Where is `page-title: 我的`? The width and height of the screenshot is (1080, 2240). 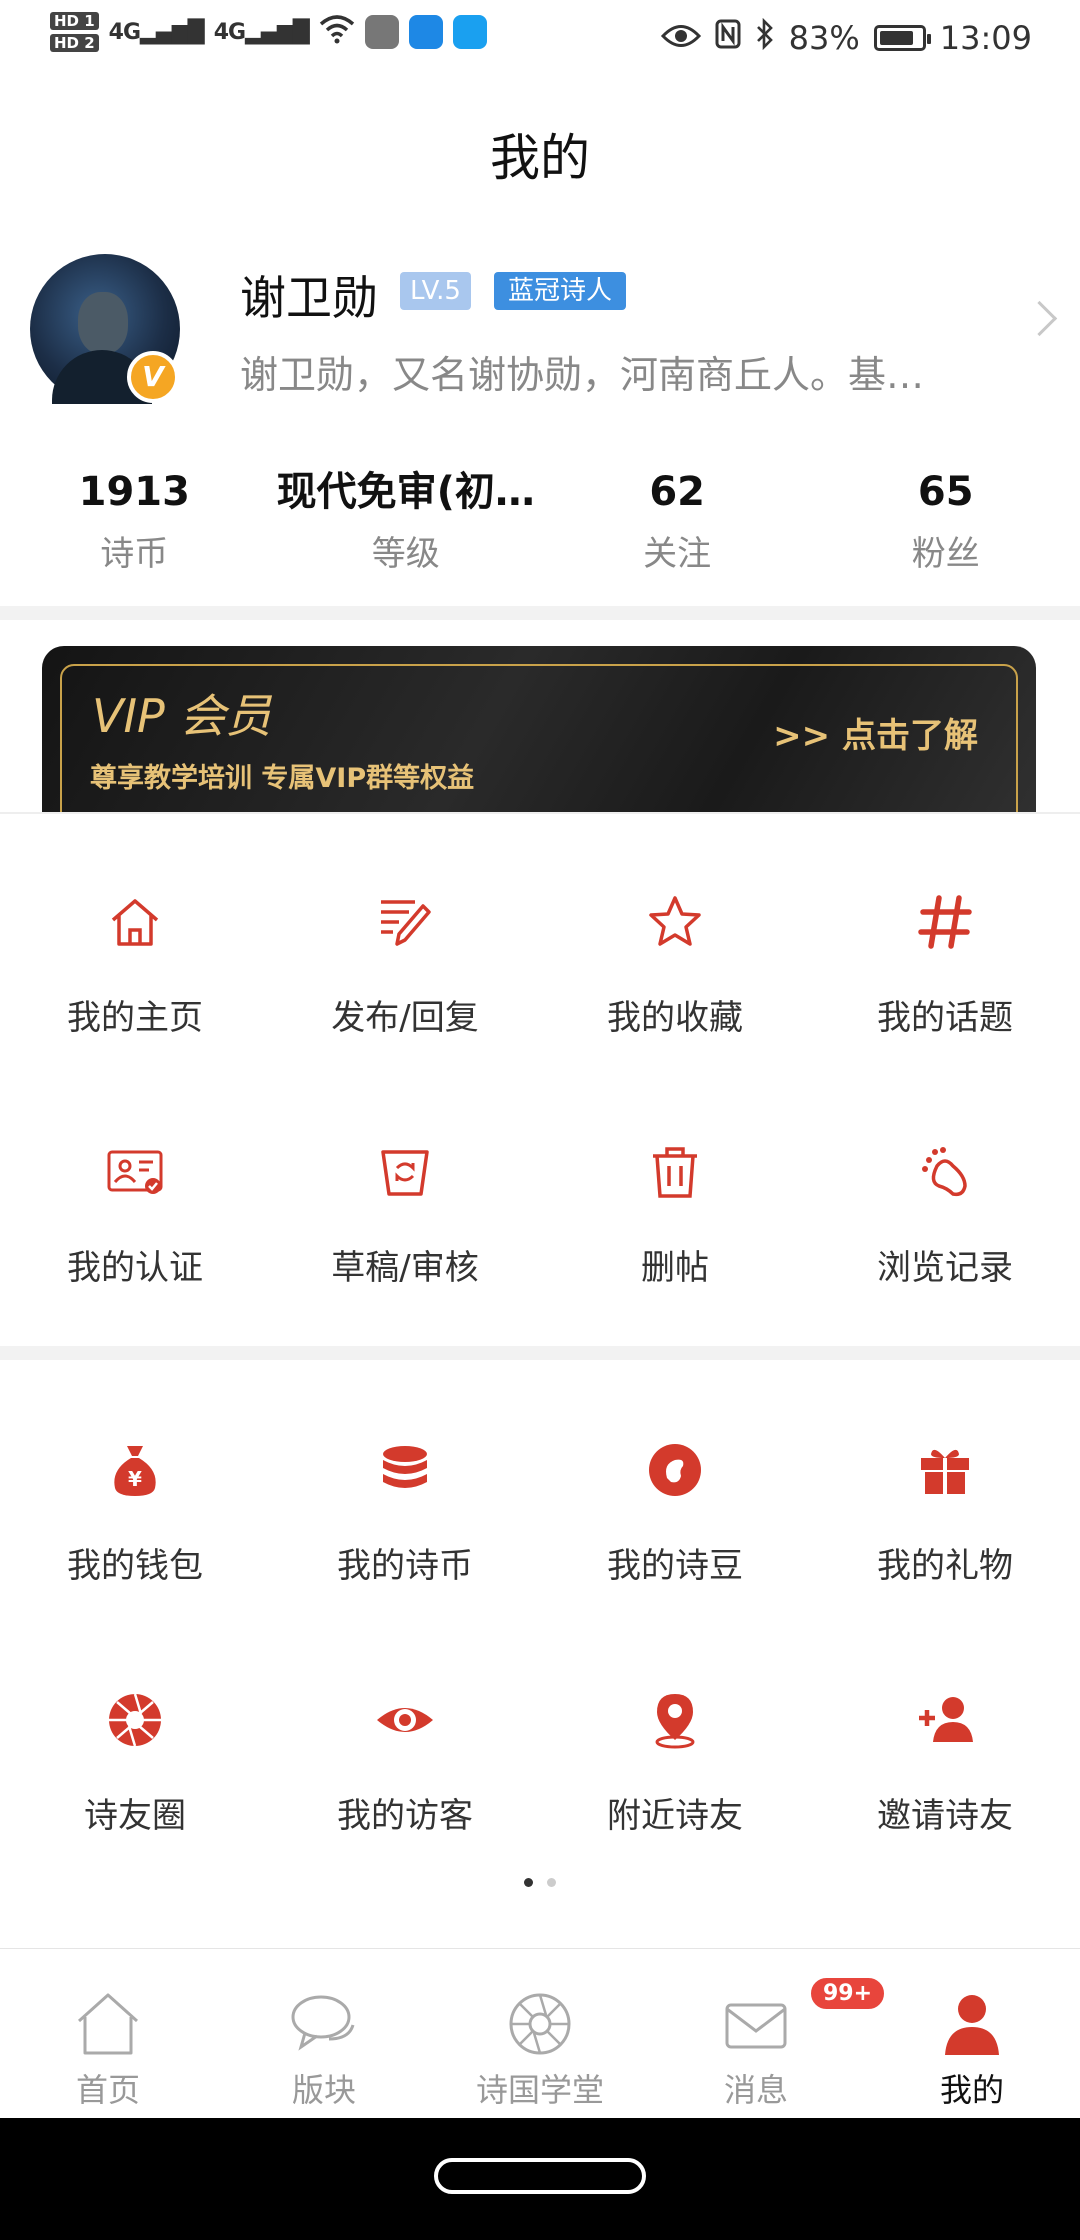
page-title: 我的 is located at coordinates (540, 158).